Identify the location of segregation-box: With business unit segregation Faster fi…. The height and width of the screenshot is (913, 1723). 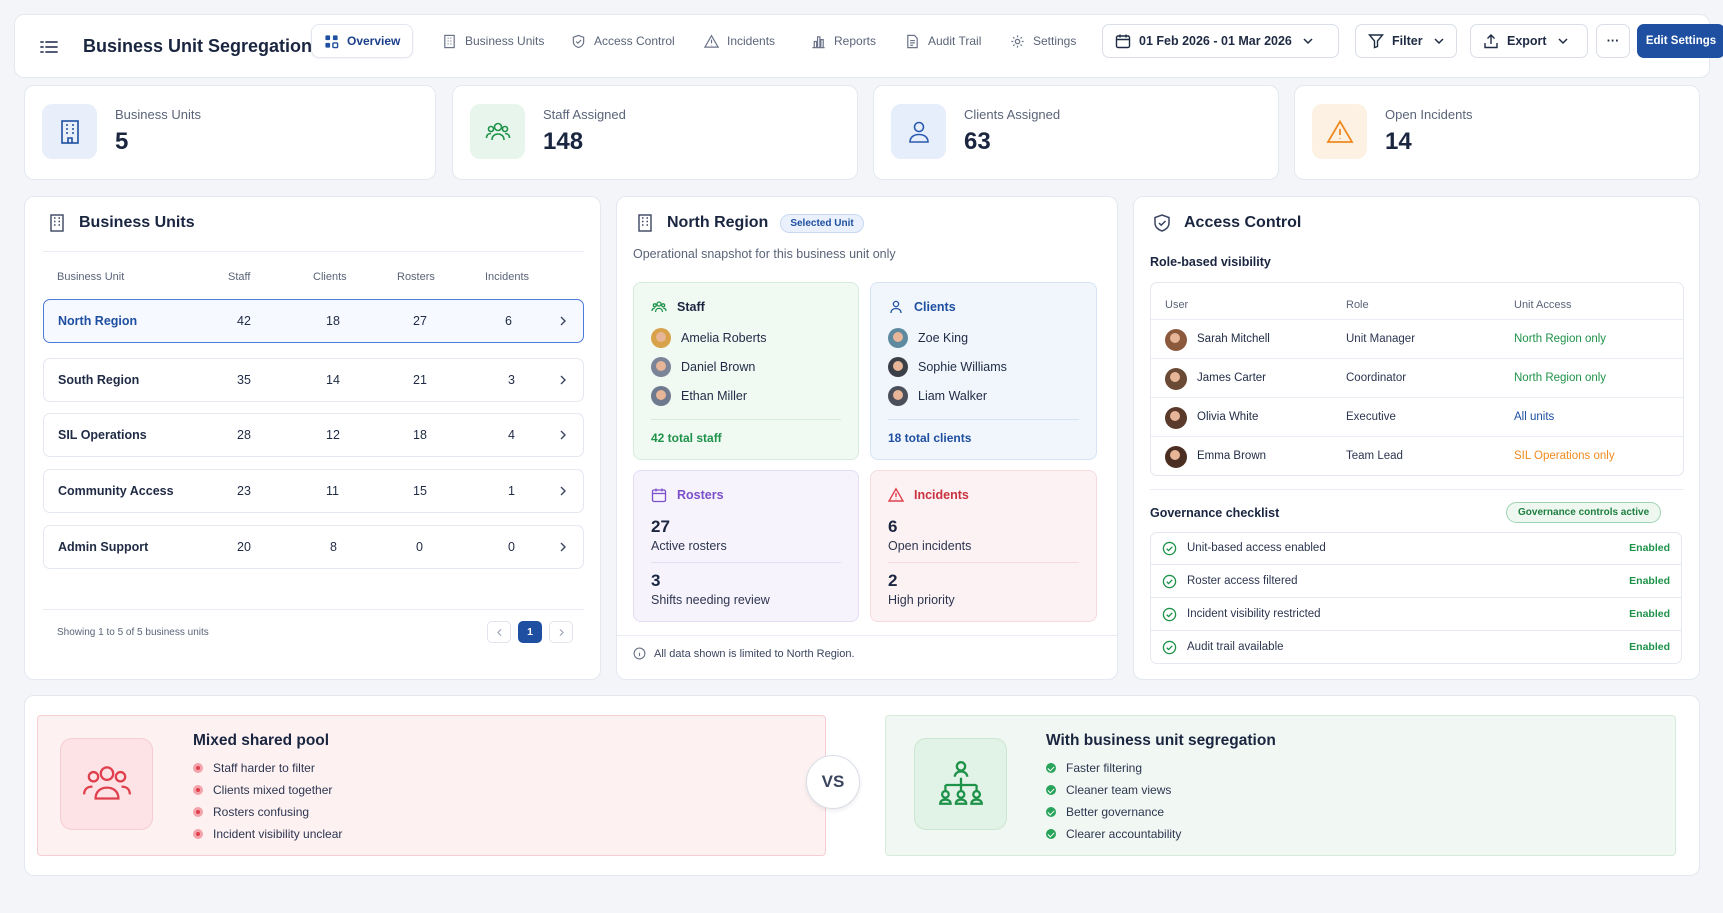
(1280, 785).